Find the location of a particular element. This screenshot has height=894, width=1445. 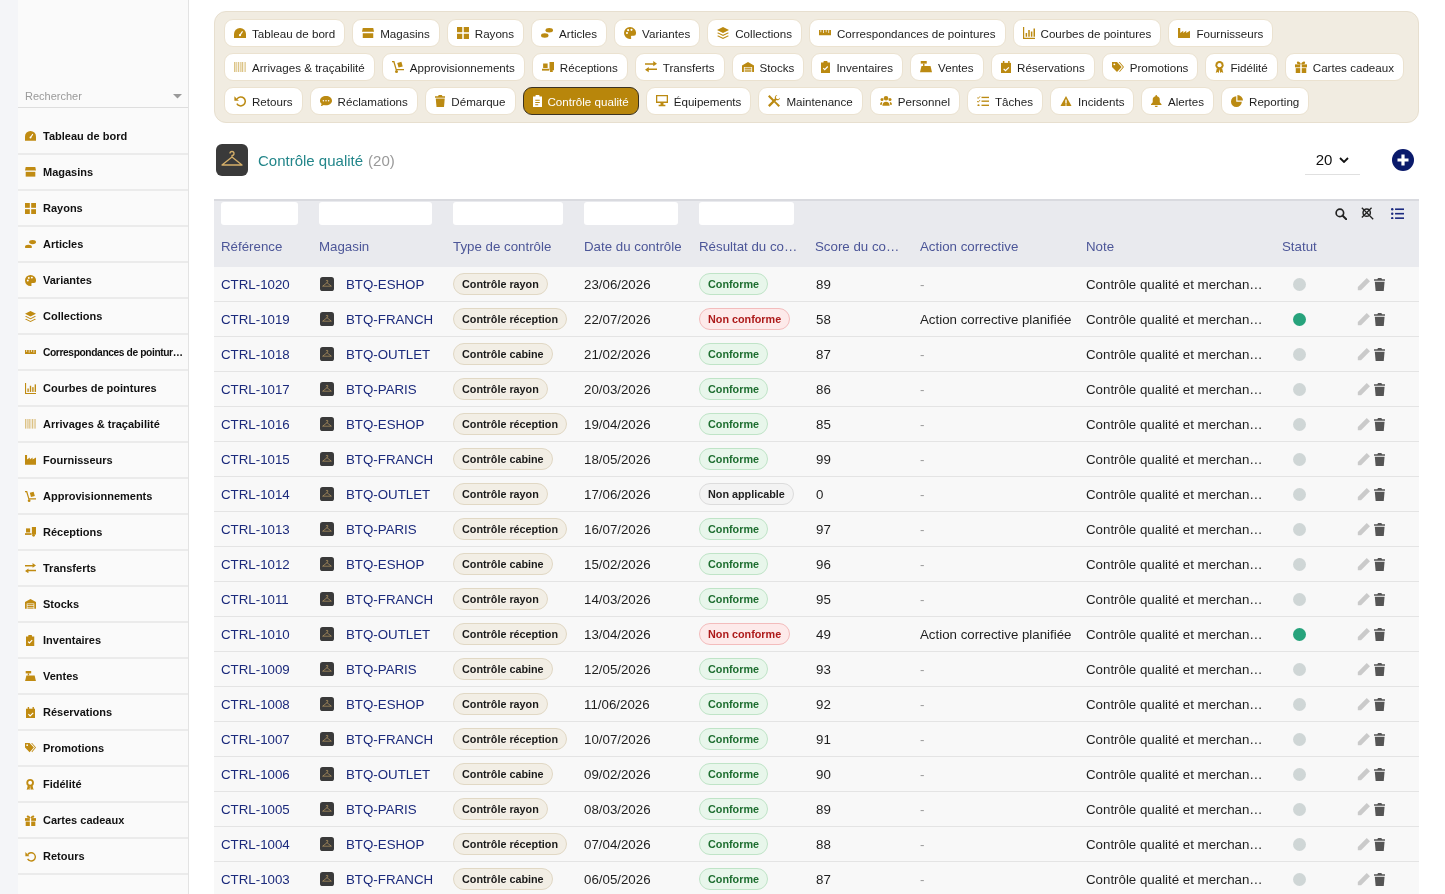

nav-button: Tâches is located at coordinates (1005, 101).